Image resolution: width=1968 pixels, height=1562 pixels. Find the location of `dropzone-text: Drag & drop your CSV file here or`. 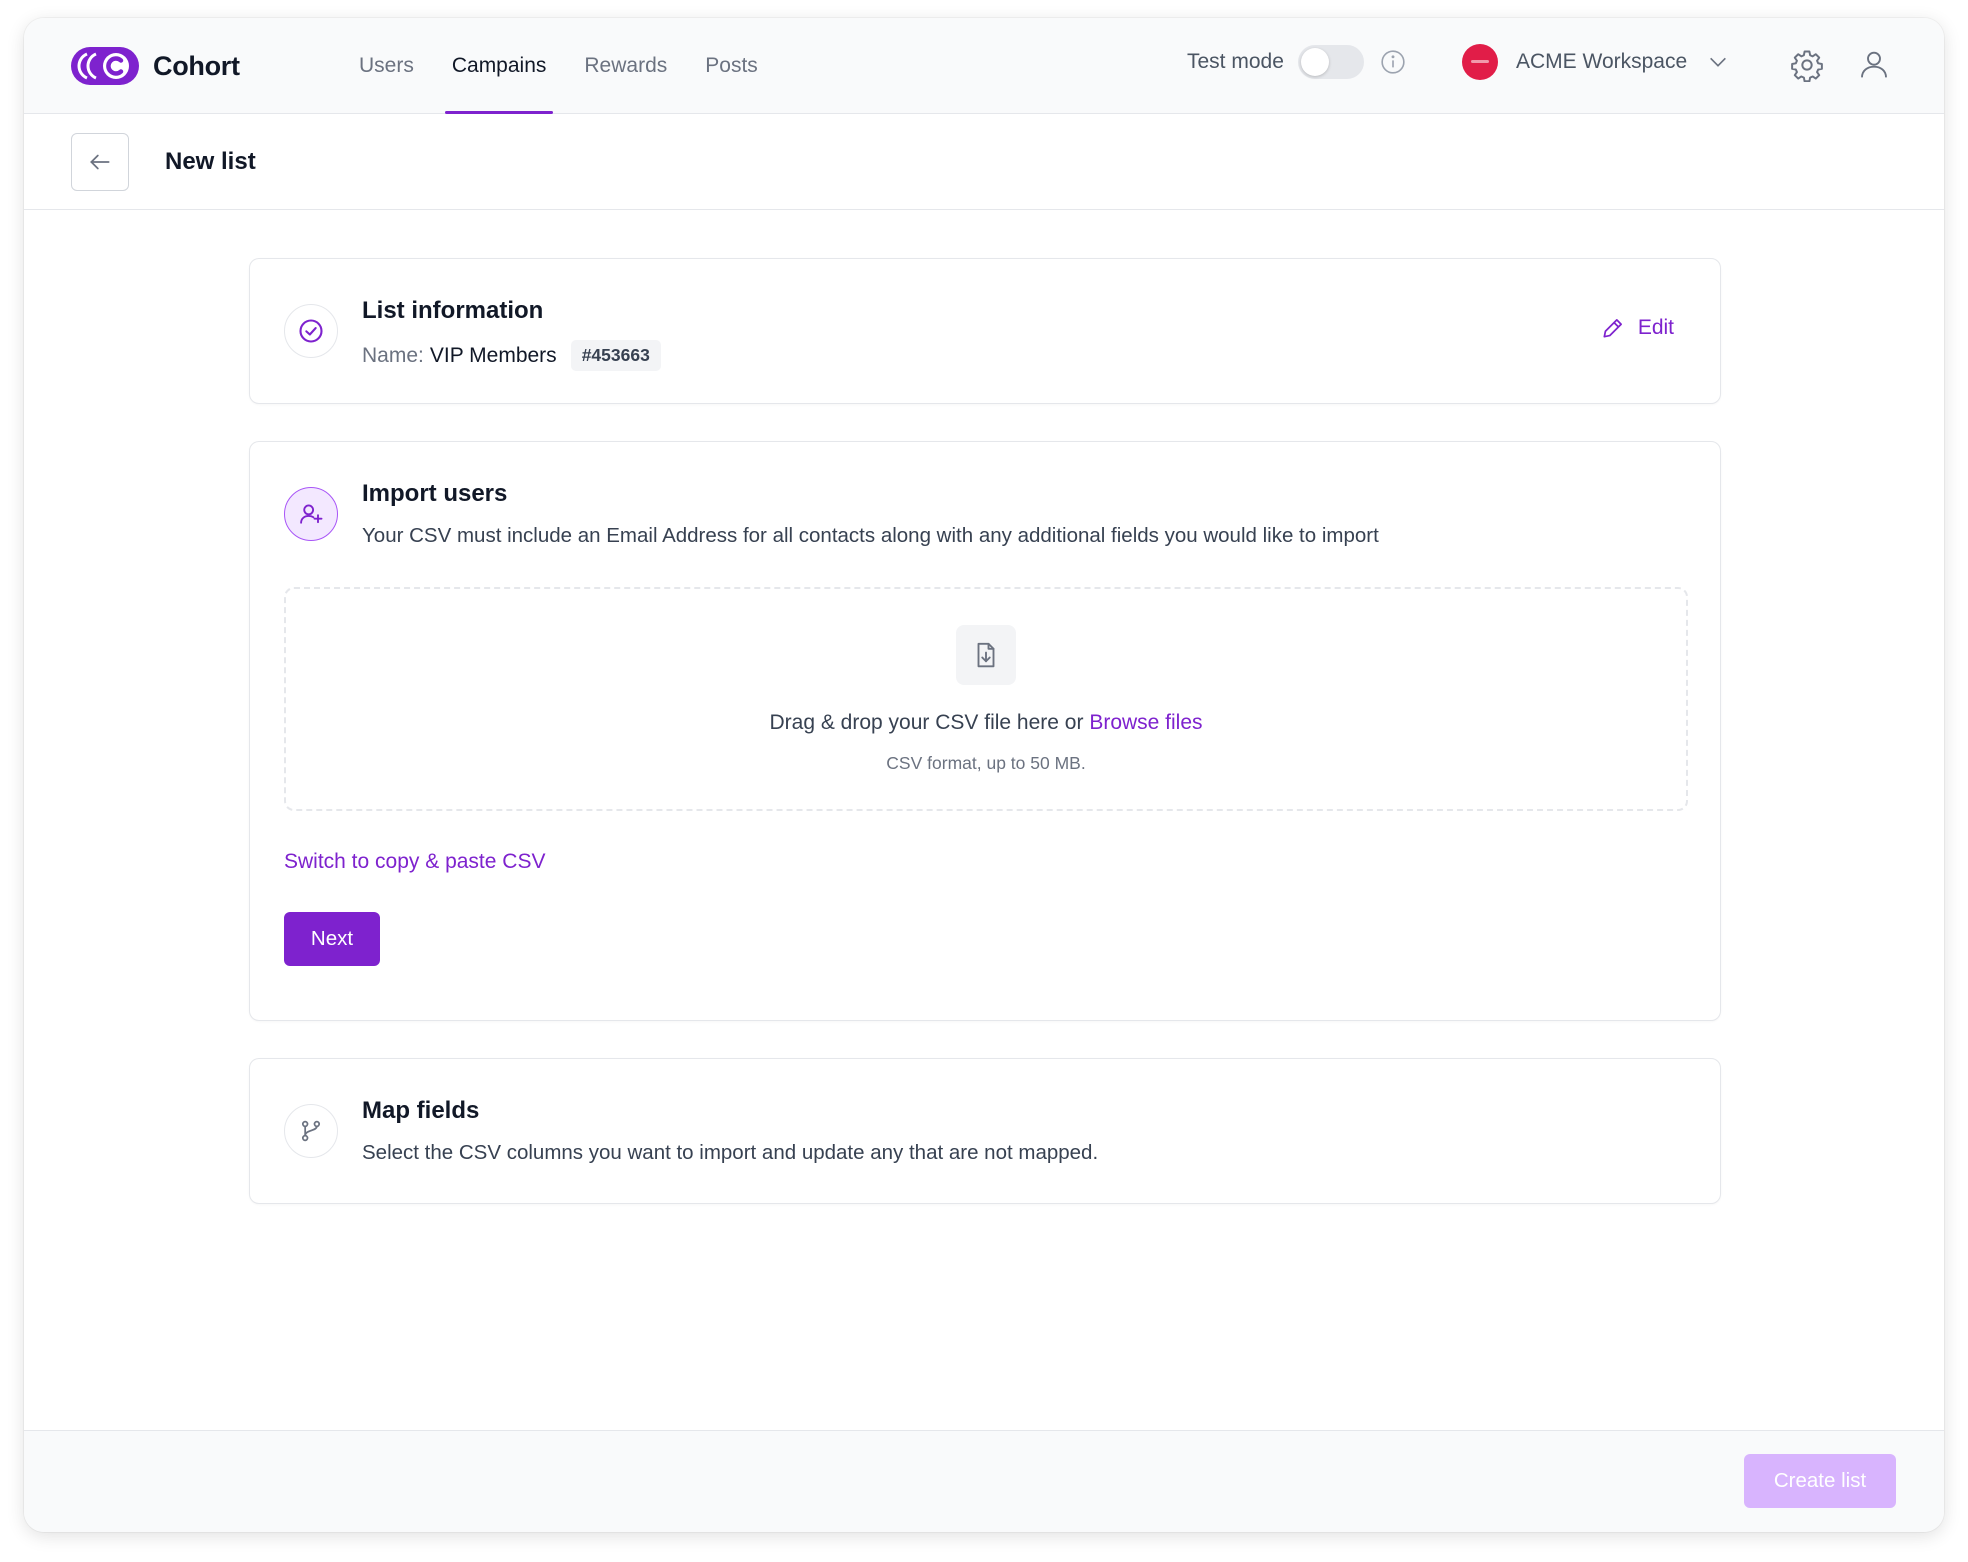

dropzone-text: Drag & drop your CSV file here or is located at coordinates (926, 722).